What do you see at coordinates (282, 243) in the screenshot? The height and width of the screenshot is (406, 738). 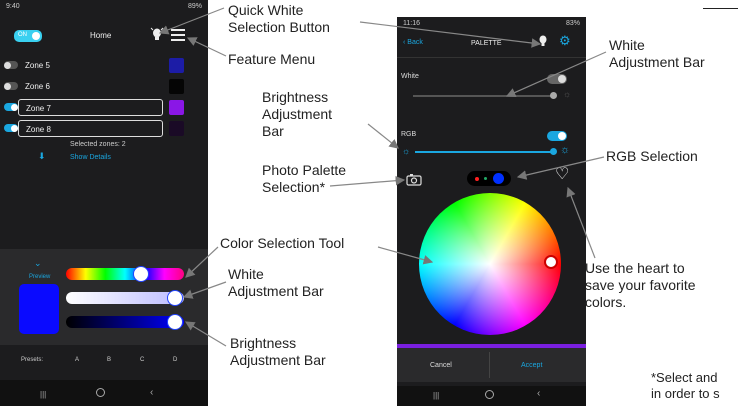 I see `annotation-color-tool: Color Selection Tool` at bounding box center [282, 243].